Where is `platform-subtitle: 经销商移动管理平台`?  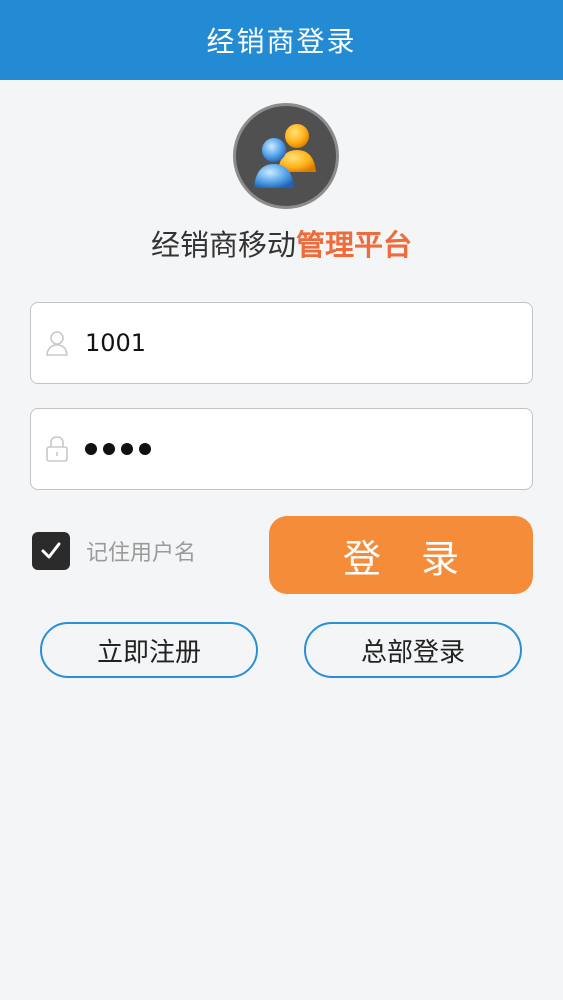
platform-subtitle: 经销商移动管理平台 is located at coordinates (281, 243).